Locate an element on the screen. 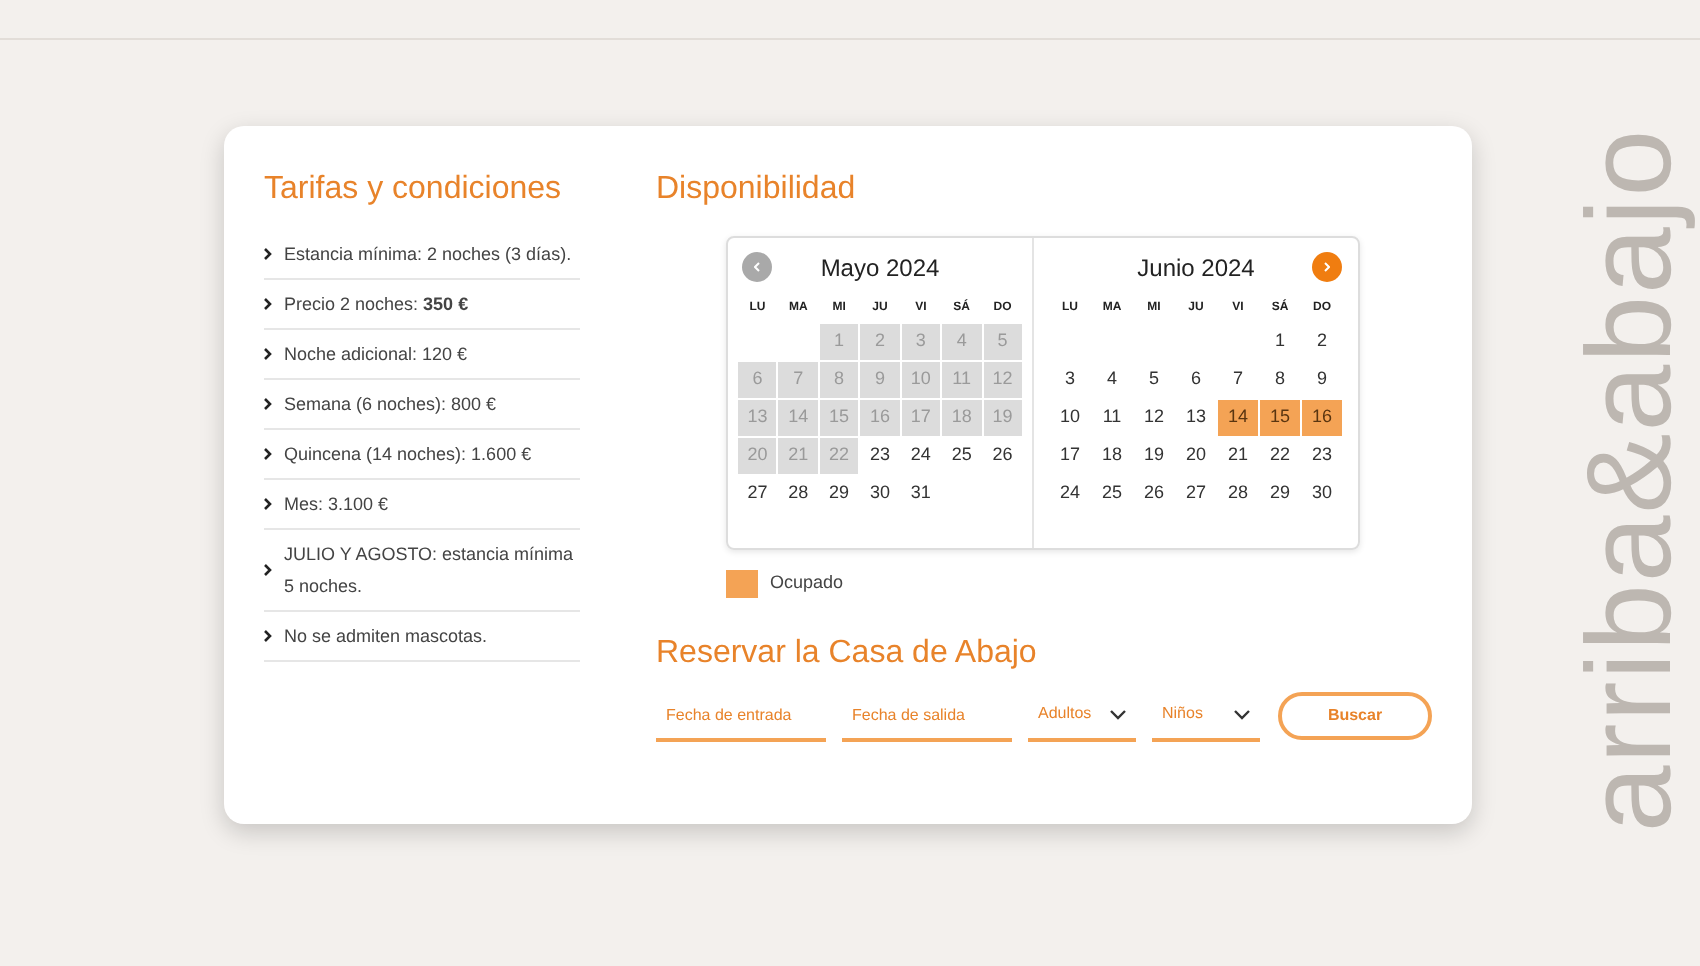 The height and width of the screenshot is (966, 1700). section-title: Tarifas y condiciones is located at coordinates (414, 190).